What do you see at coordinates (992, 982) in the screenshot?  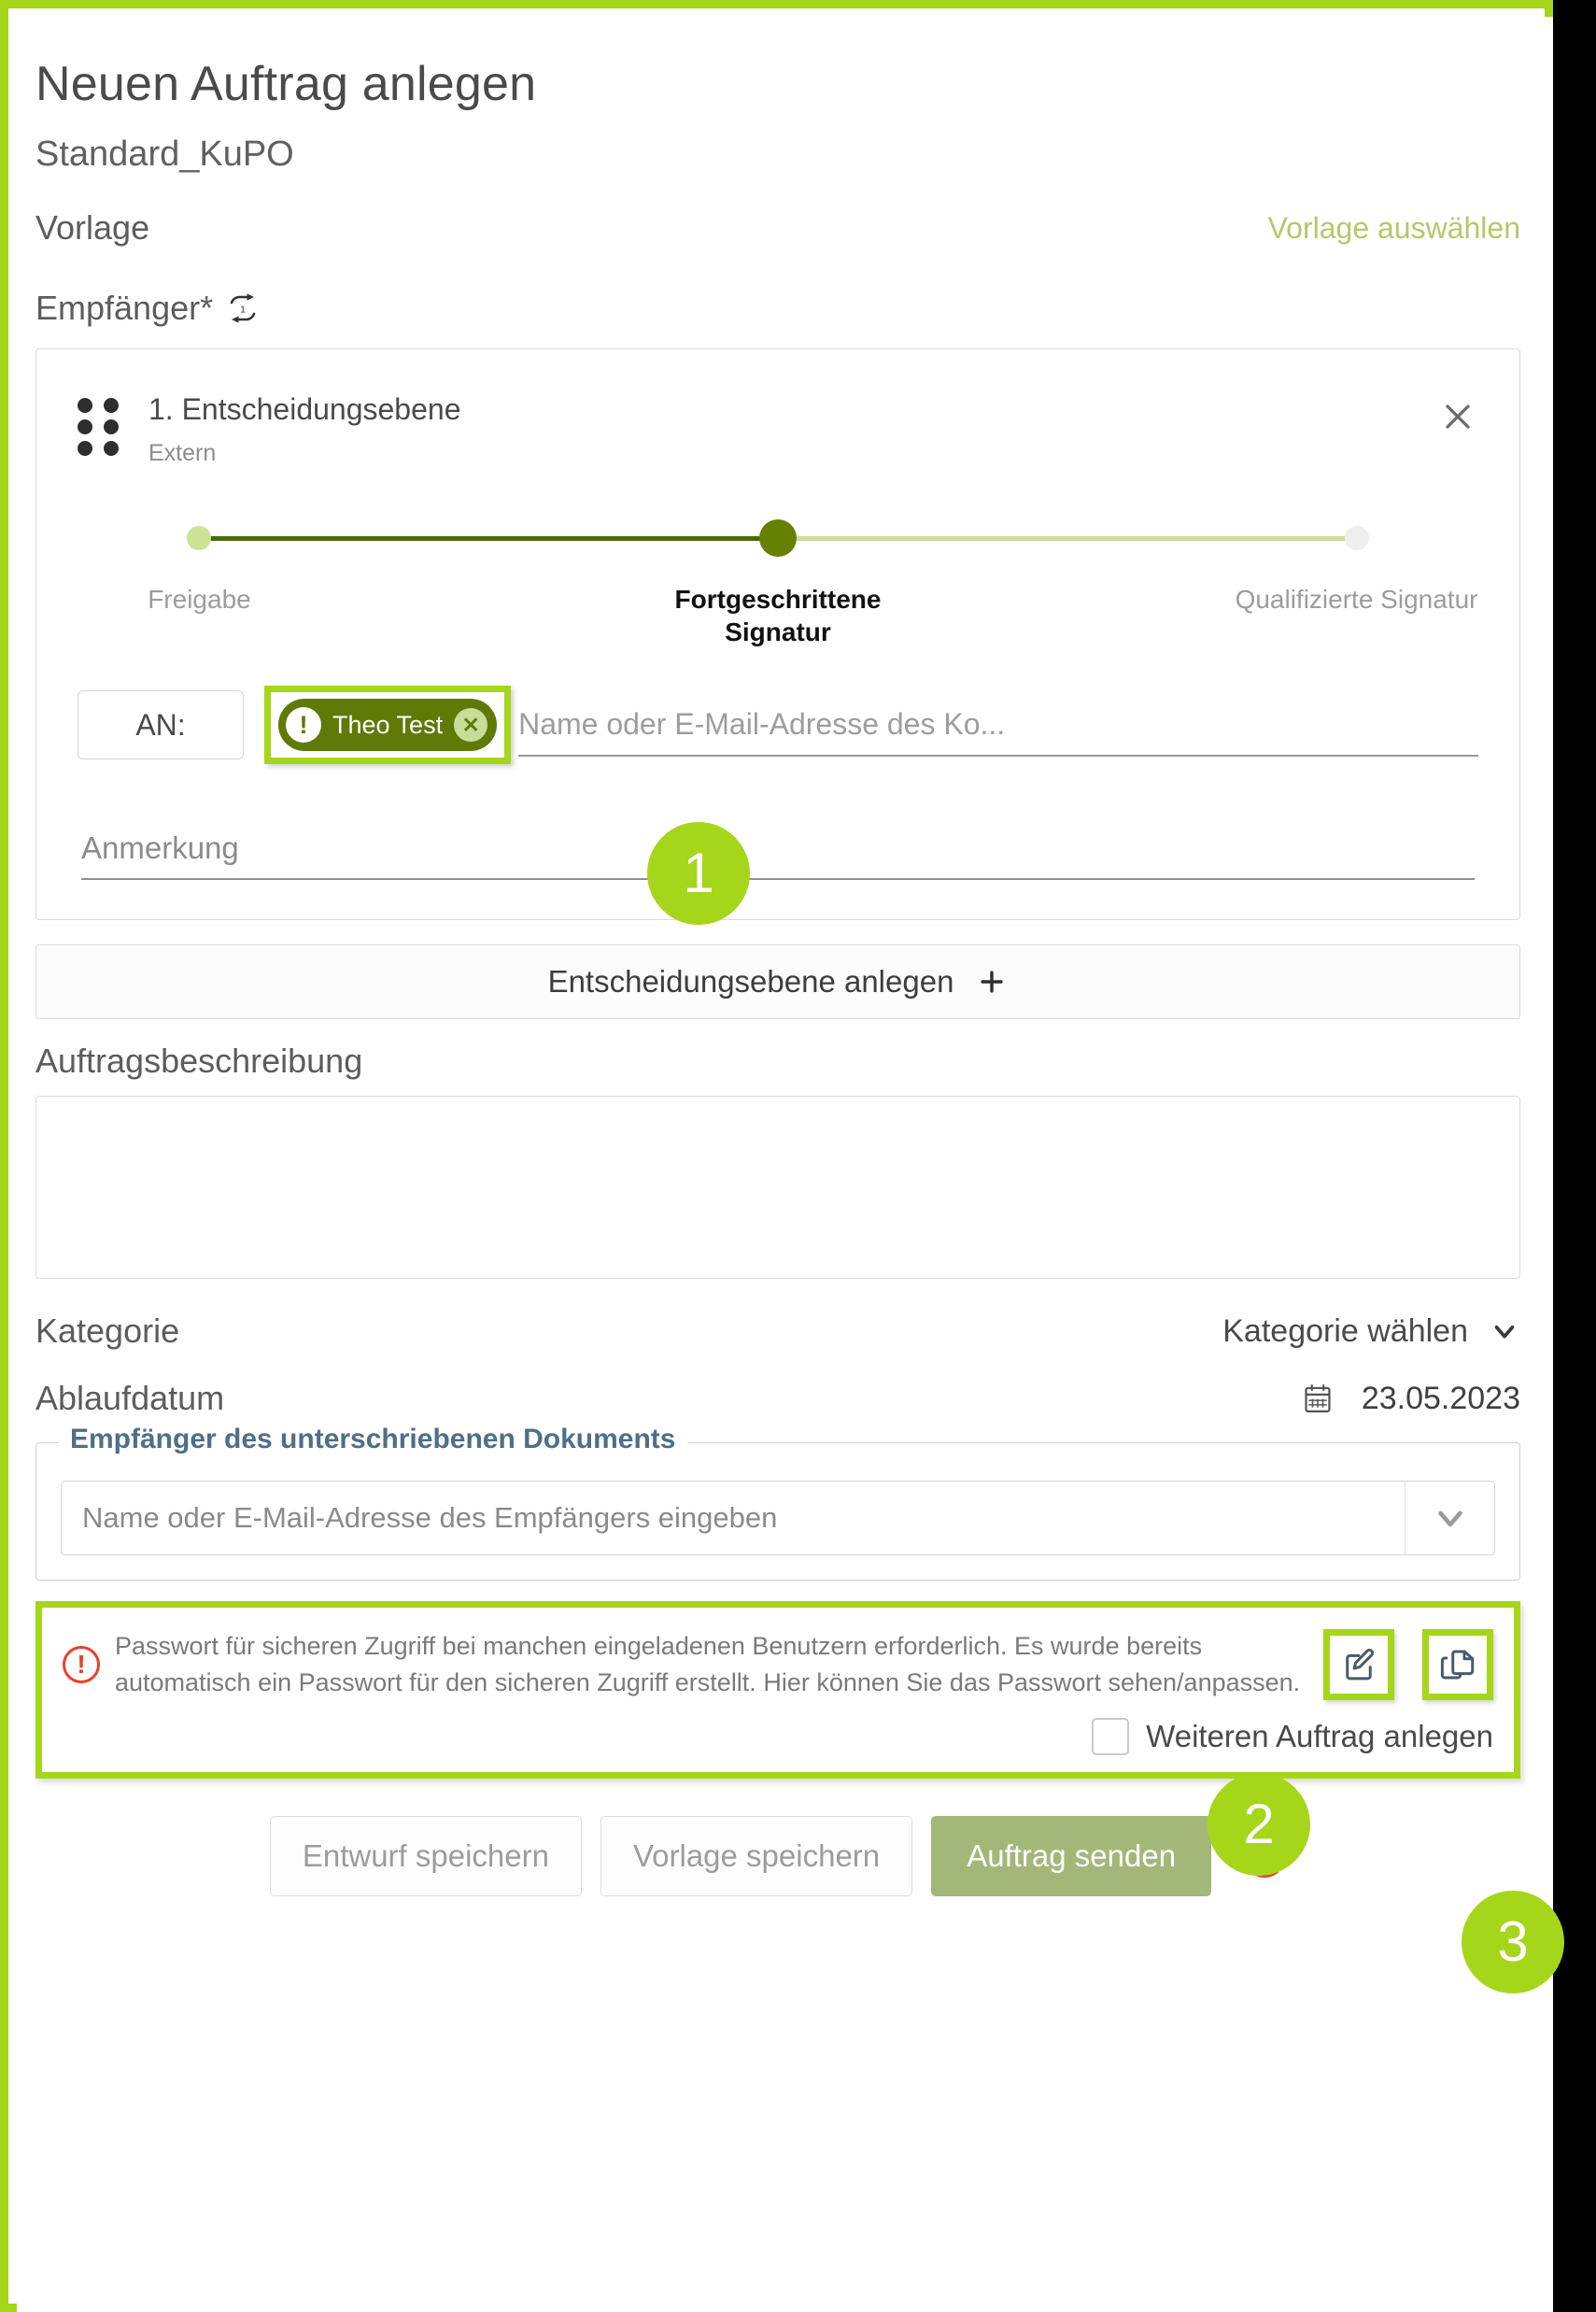 I see `plus-icon` at bounding box center [992, 982].